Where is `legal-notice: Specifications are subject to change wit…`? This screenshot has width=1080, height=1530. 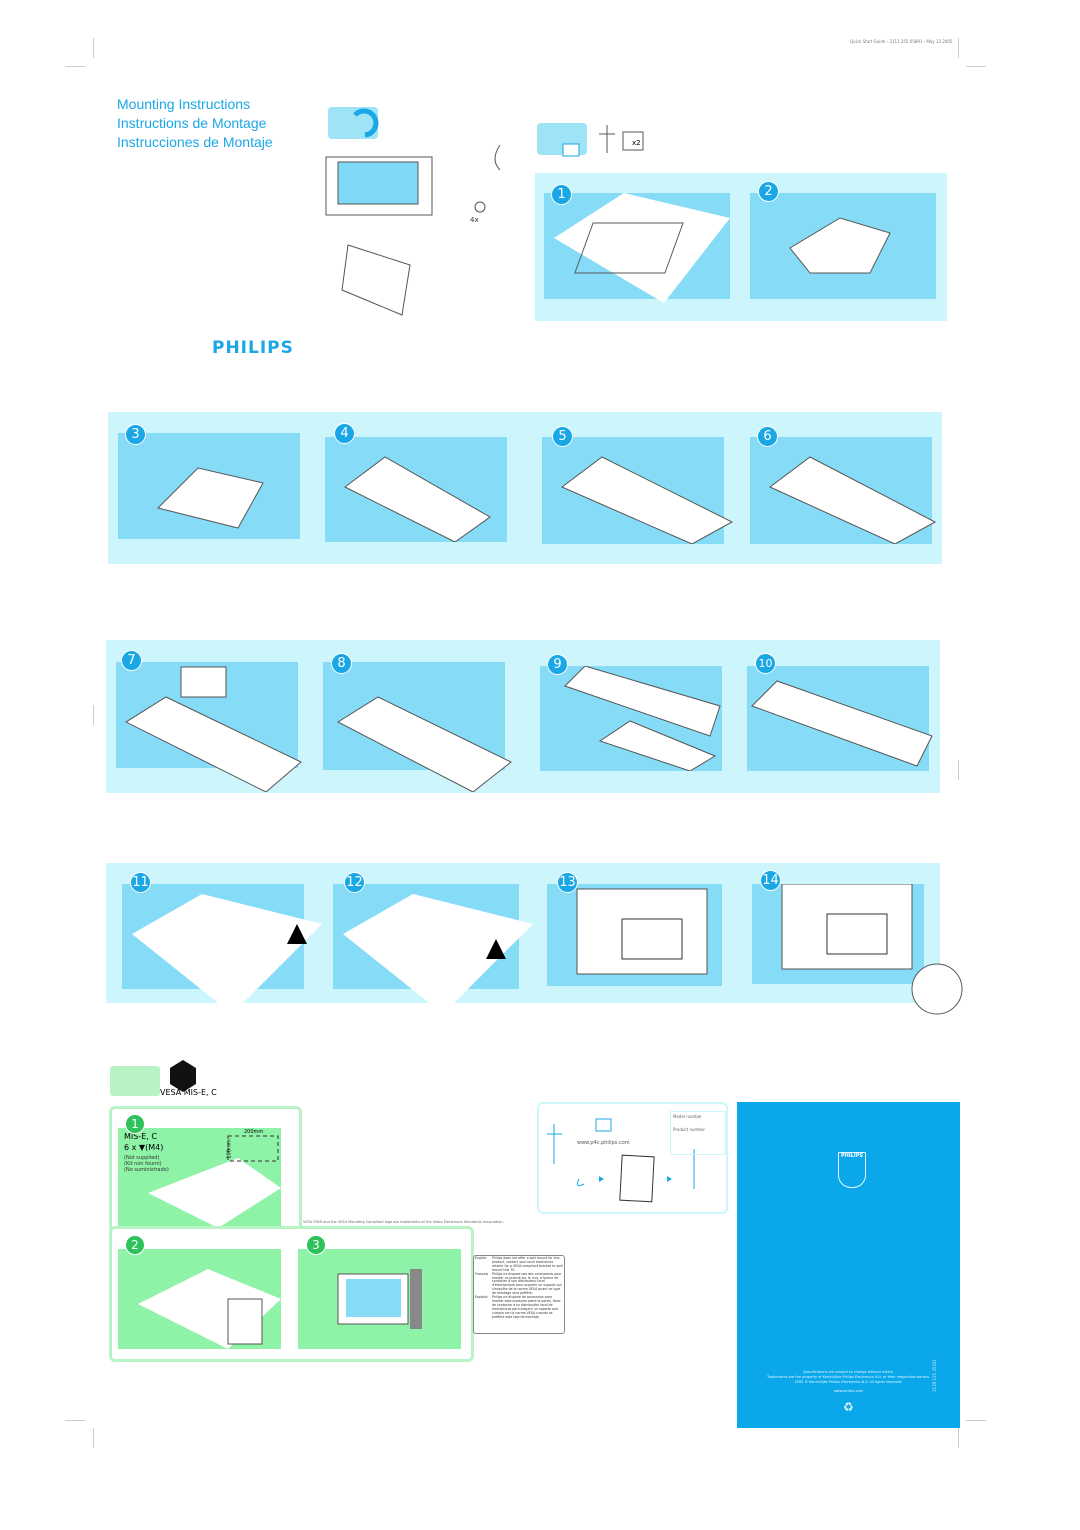
legal-notice: Specifications are subject to change wit… is located at coordinates (848, 1377).